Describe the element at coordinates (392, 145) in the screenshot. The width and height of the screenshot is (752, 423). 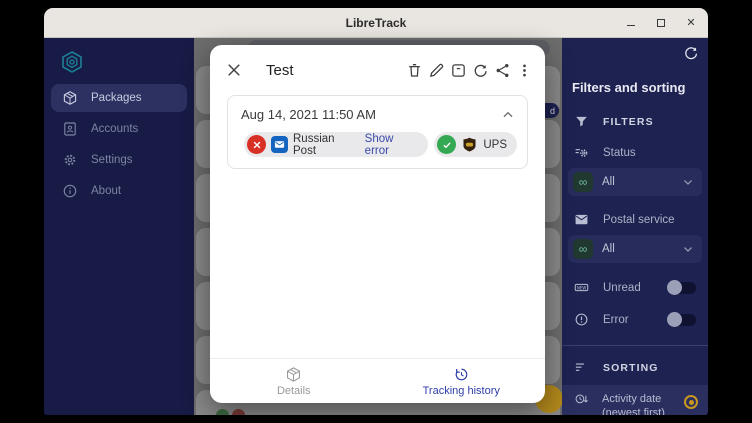
I see `show-error-link: Show error` at that location.